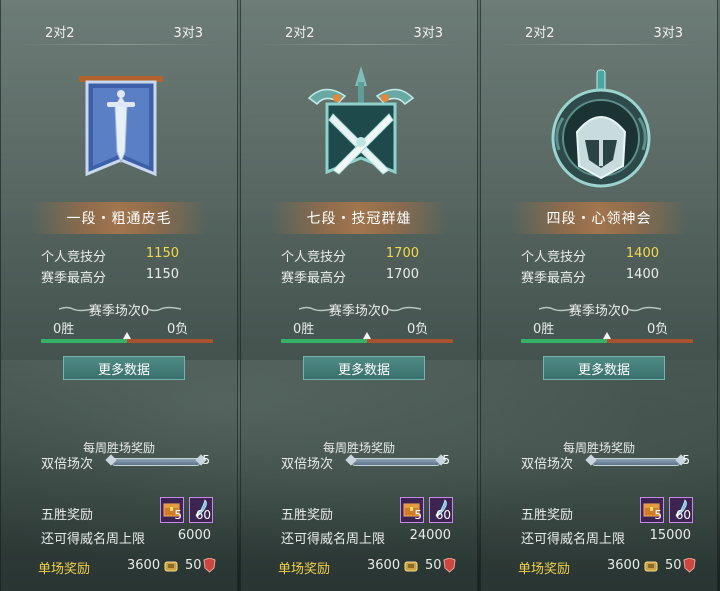  I want to click on banner-sword-icon, so click(121, 126).